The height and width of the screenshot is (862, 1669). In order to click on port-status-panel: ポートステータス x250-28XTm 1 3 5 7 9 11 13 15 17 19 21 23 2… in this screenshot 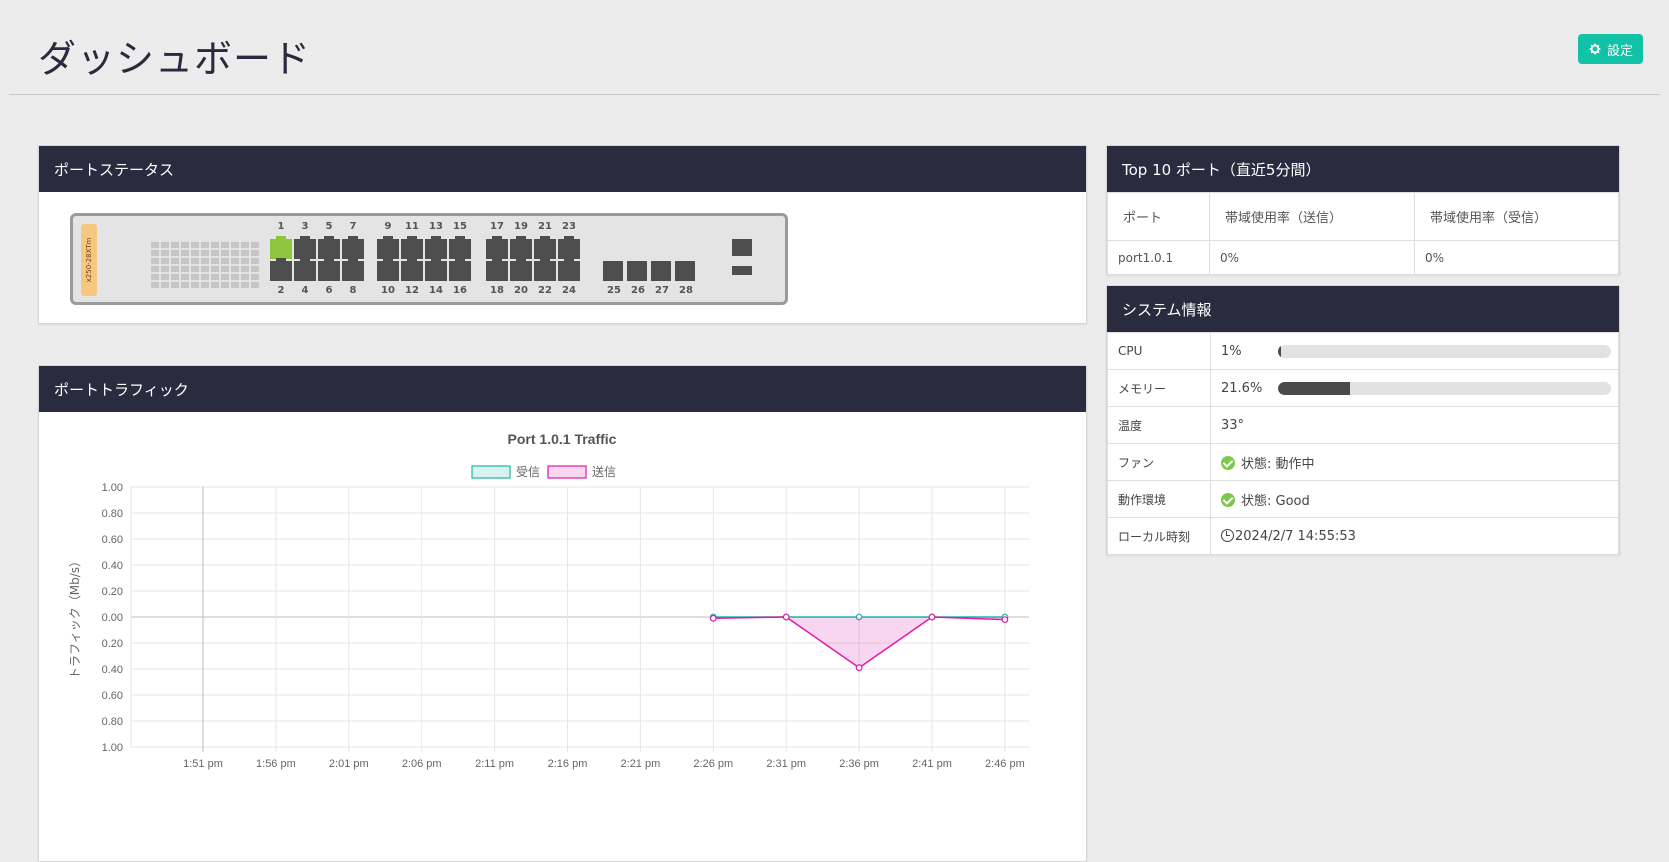, I will do `click(562, 234)`.